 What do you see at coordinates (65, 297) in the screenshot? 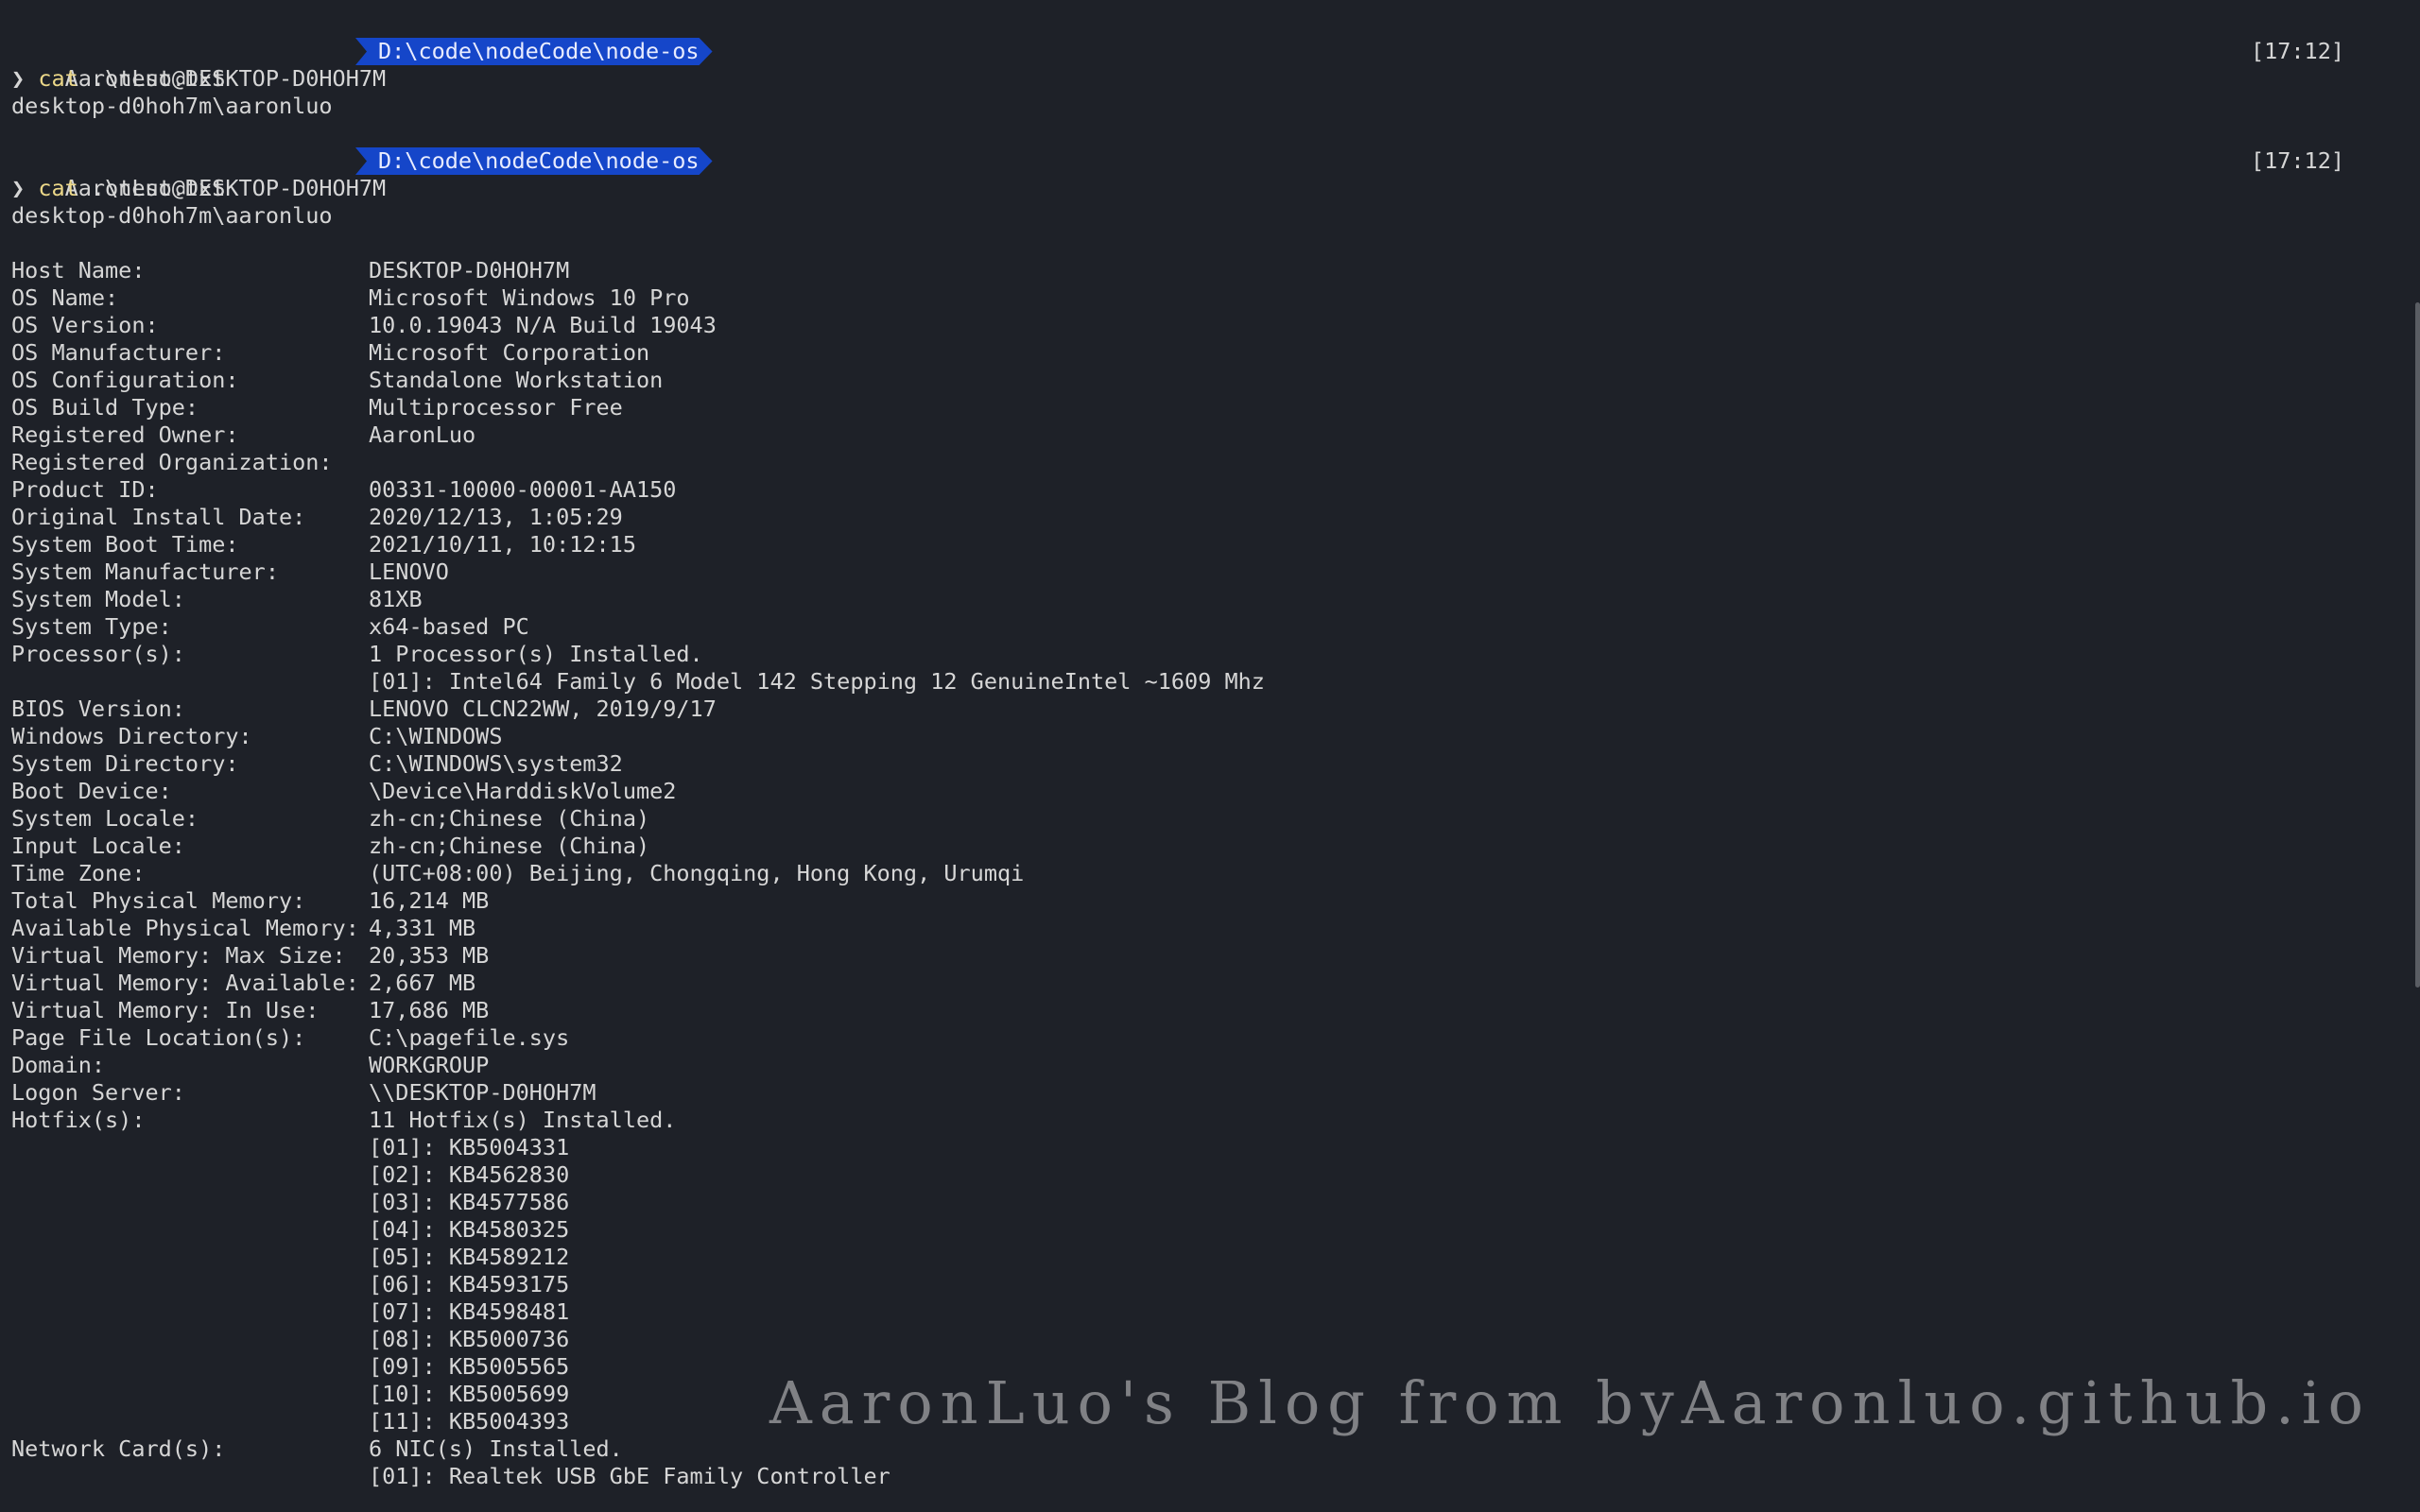
I see `sysinfo-label: OS Name:` at bounding box center [65, 297].